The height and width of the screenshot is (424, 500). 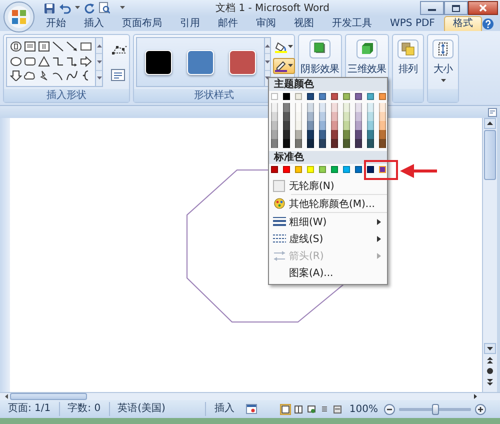 What do you see at coordinates (272, 8) in the screenshot?
I see `window-title: 文档 1 - Microsoft Word` at bounding box center [272, 8].